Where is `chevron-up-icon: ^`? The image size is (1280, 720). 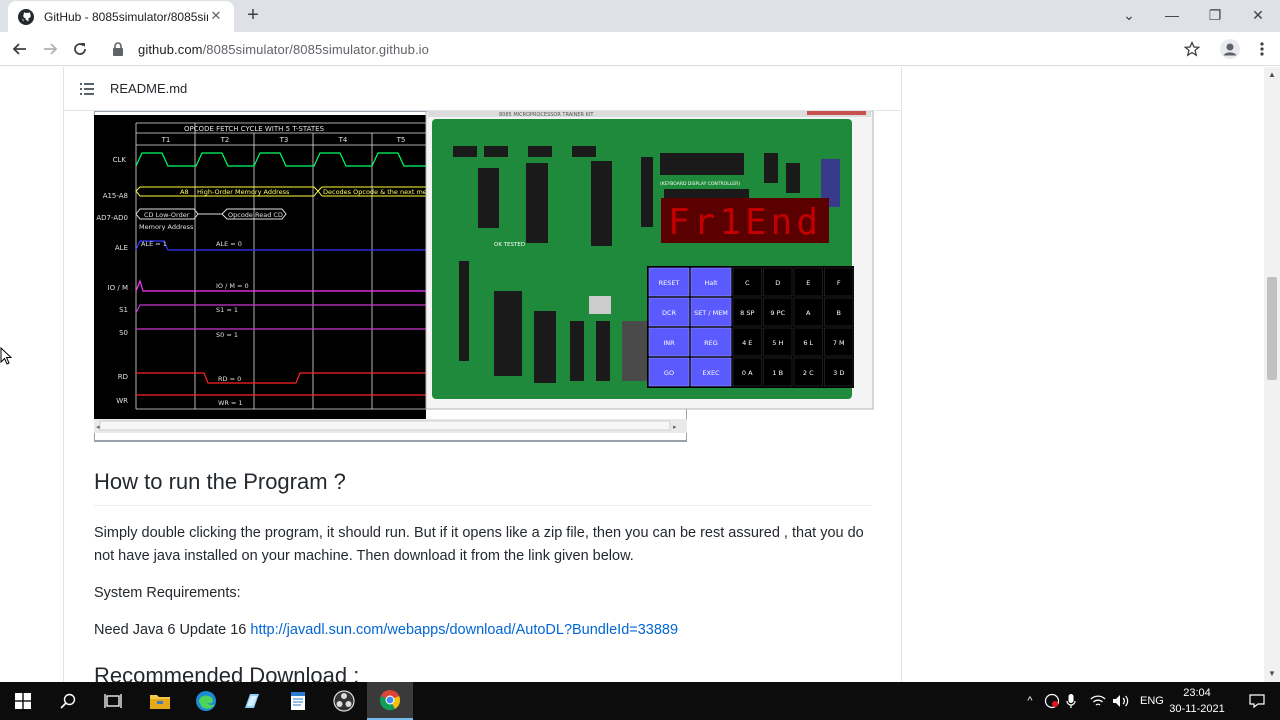 chevron-up-icon: ^ is located at coordinates (1030, 701).